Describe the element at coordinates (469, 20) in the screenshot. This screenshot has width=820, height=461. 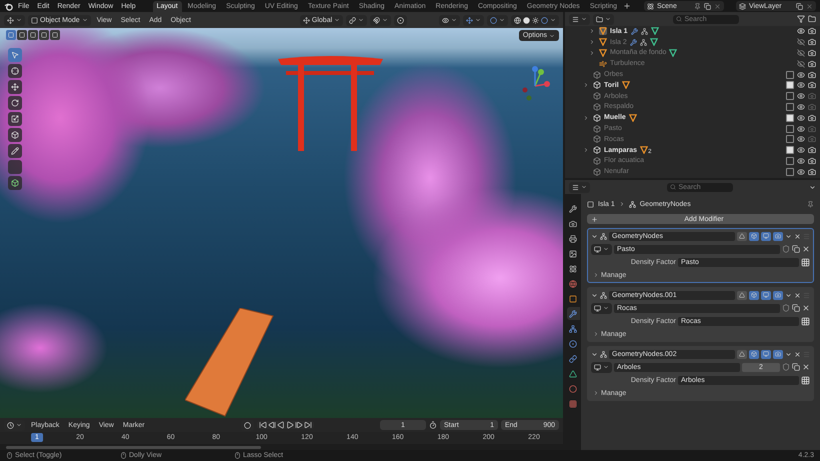
I see `gizmo-icon` at that location.